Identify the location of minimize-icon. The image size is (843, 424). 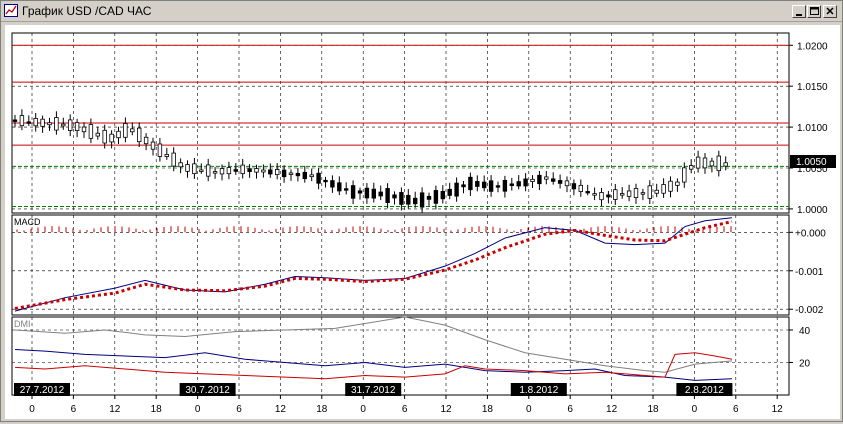
(799, 15).